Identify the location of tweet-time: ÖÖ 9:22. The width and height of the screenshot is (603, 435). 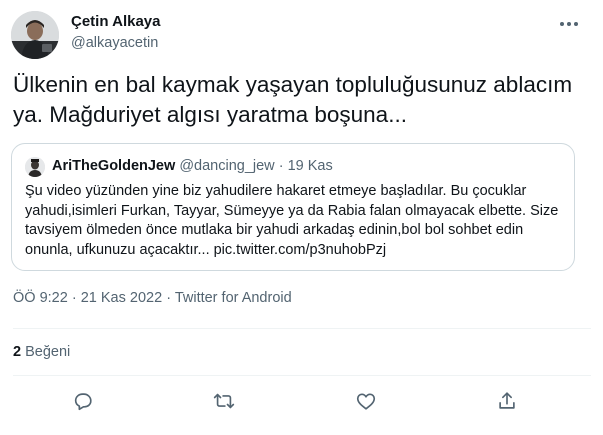
(40, 298).